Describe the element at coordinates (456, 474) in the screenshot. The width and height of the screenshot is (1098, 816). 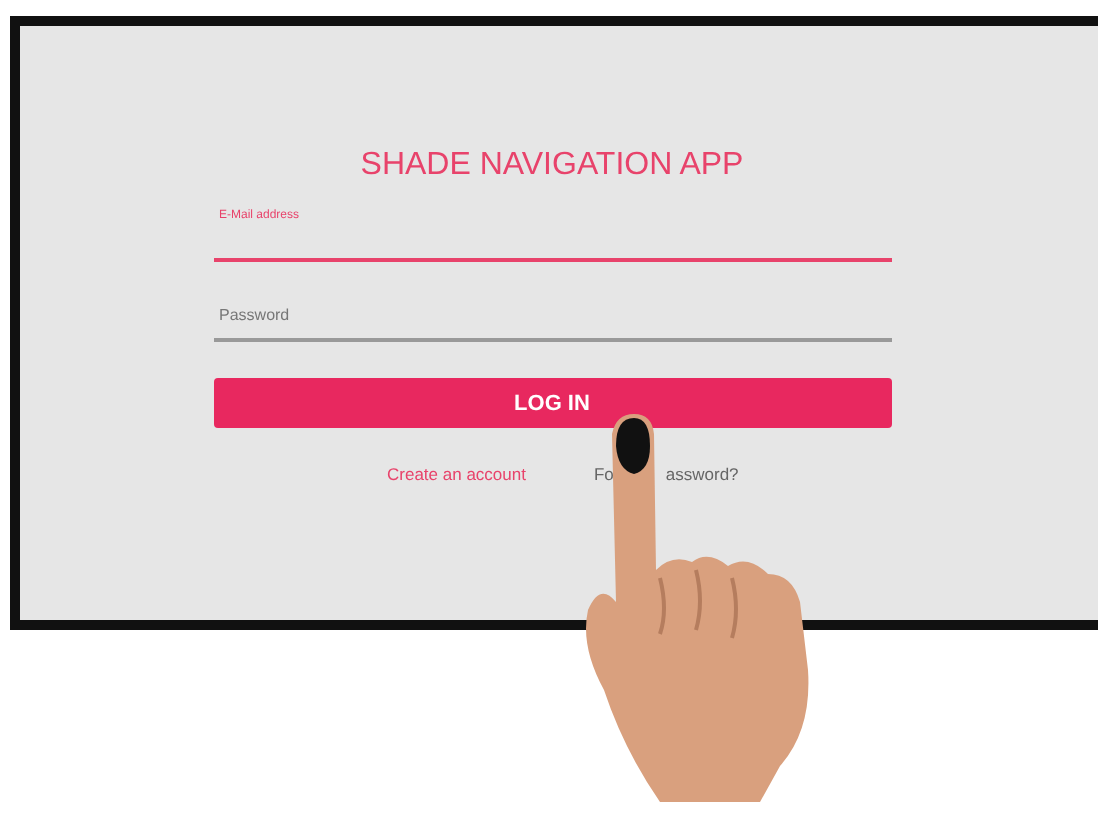
I see `create-account-link: Create an account` at that location.